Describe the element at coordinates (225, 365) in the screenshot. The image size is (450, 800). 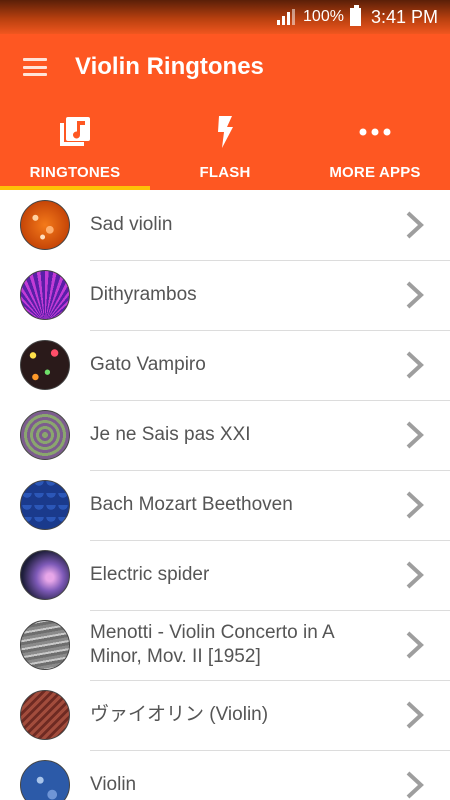
I see `list-item: Gato Vampiro` at that location.